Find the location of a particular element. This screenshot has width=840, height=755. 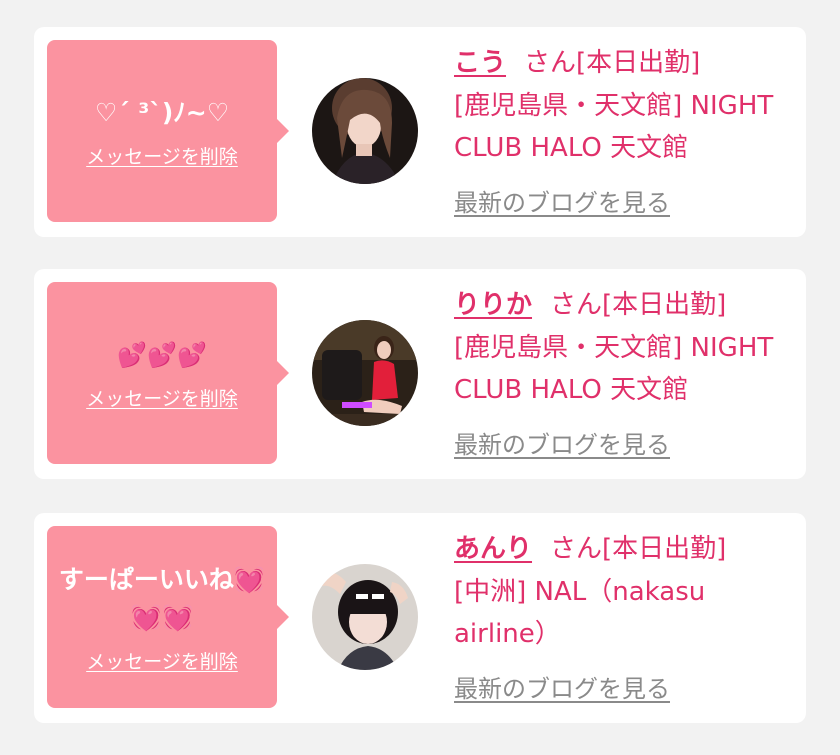

message-bubble: 💕💕💕 メッセージを削除 is located at coordinates (168, 373).